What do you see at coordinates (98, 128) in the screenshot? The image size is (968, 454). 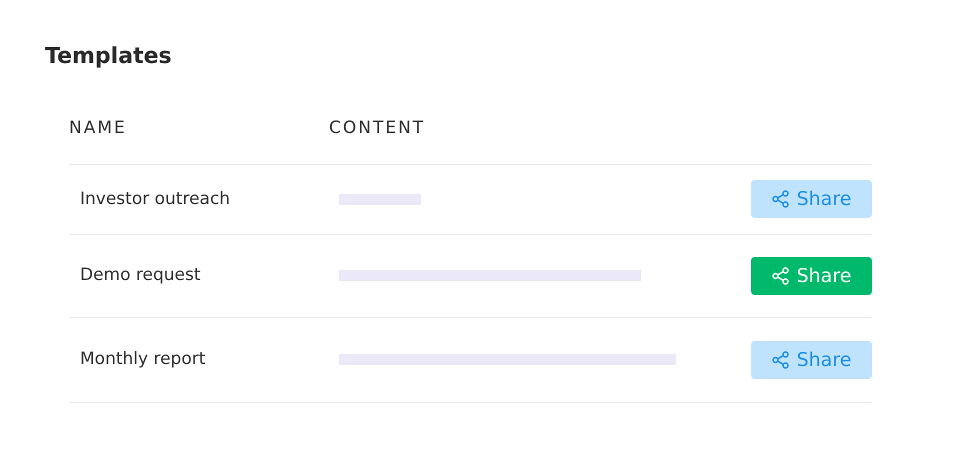 I see `column-header: NAME` at bounding box center [98, 128].